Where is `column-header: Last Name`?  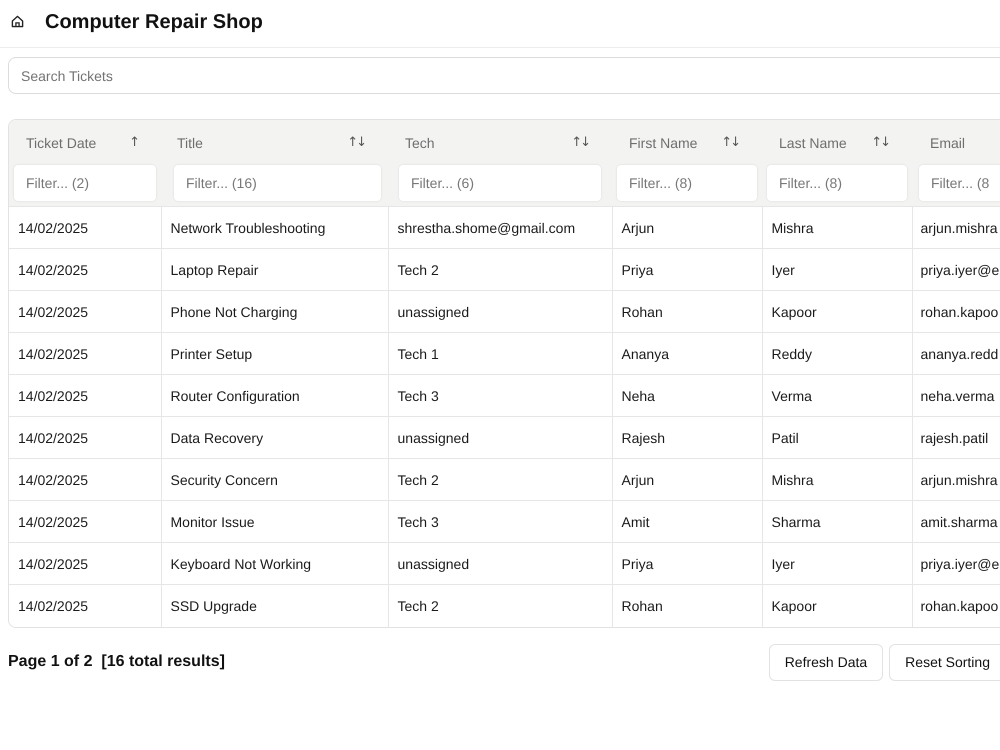
column-header: Last Name is located at coordinates (813, 142).